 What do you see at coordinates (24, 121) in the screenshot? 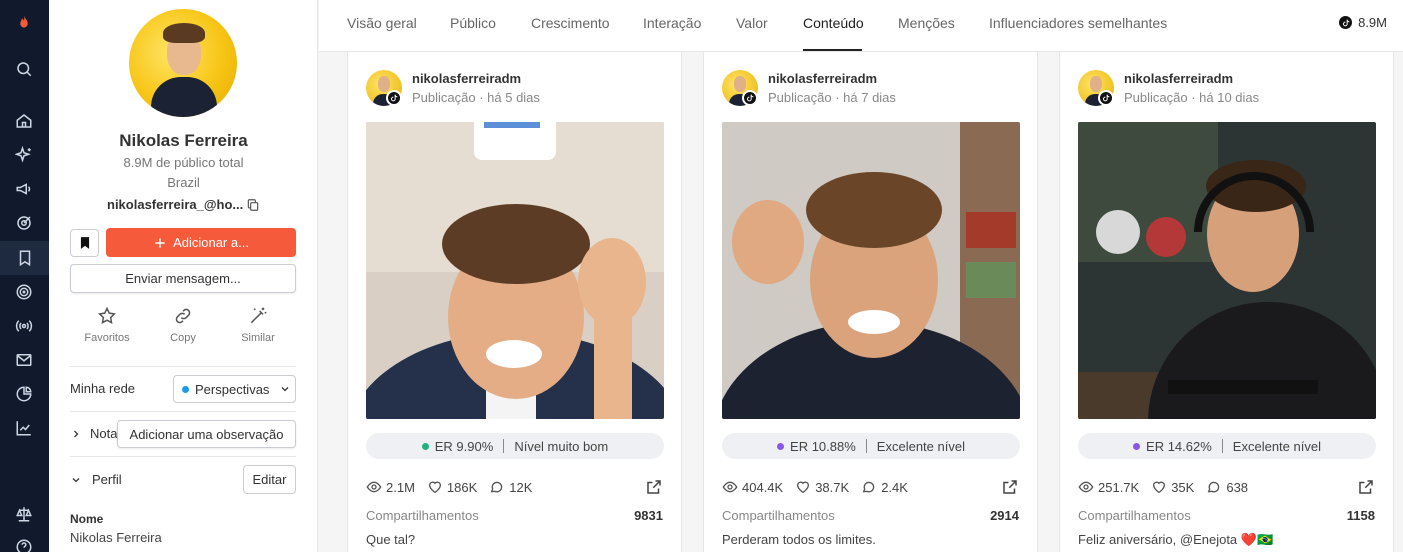
I see `home-icon` at bounding box center [24, 121].